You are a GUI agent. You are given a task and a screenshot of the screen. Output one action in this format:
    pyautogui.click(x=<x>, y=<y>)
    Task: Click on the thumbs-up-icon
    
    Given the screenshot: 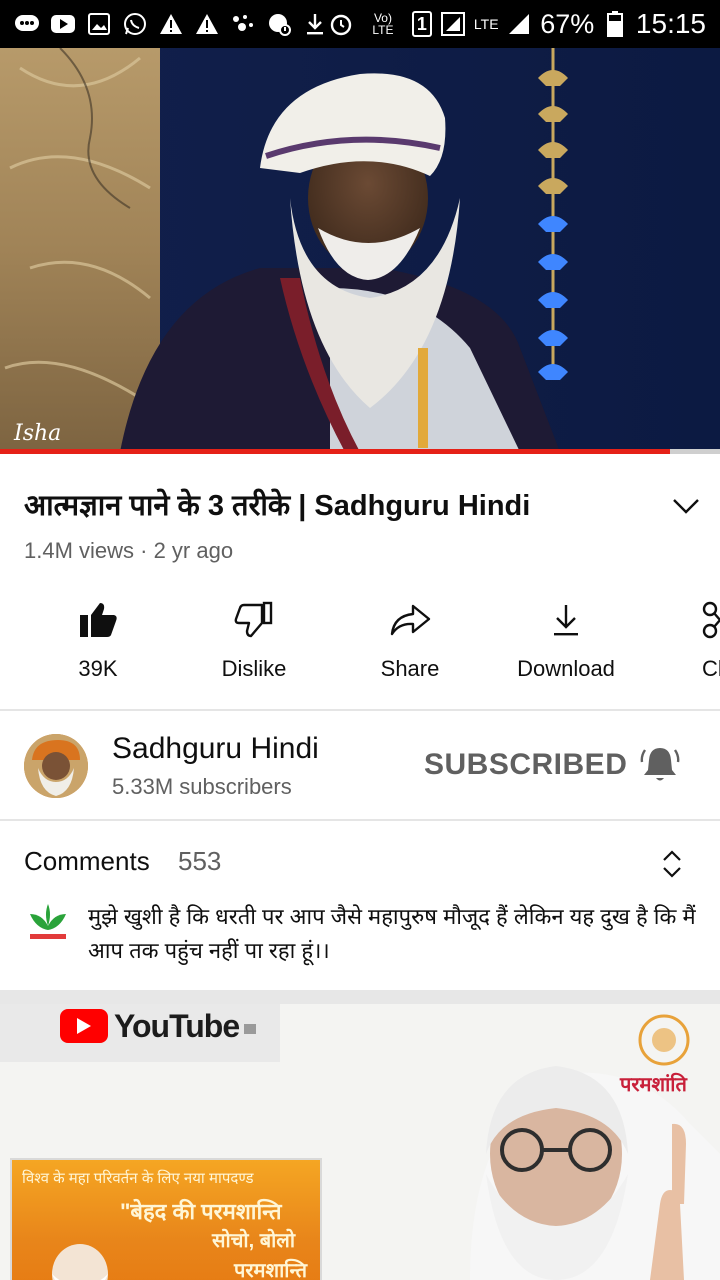 What is the action you would take?
    pyautogui.click(x=98, y=620)
    